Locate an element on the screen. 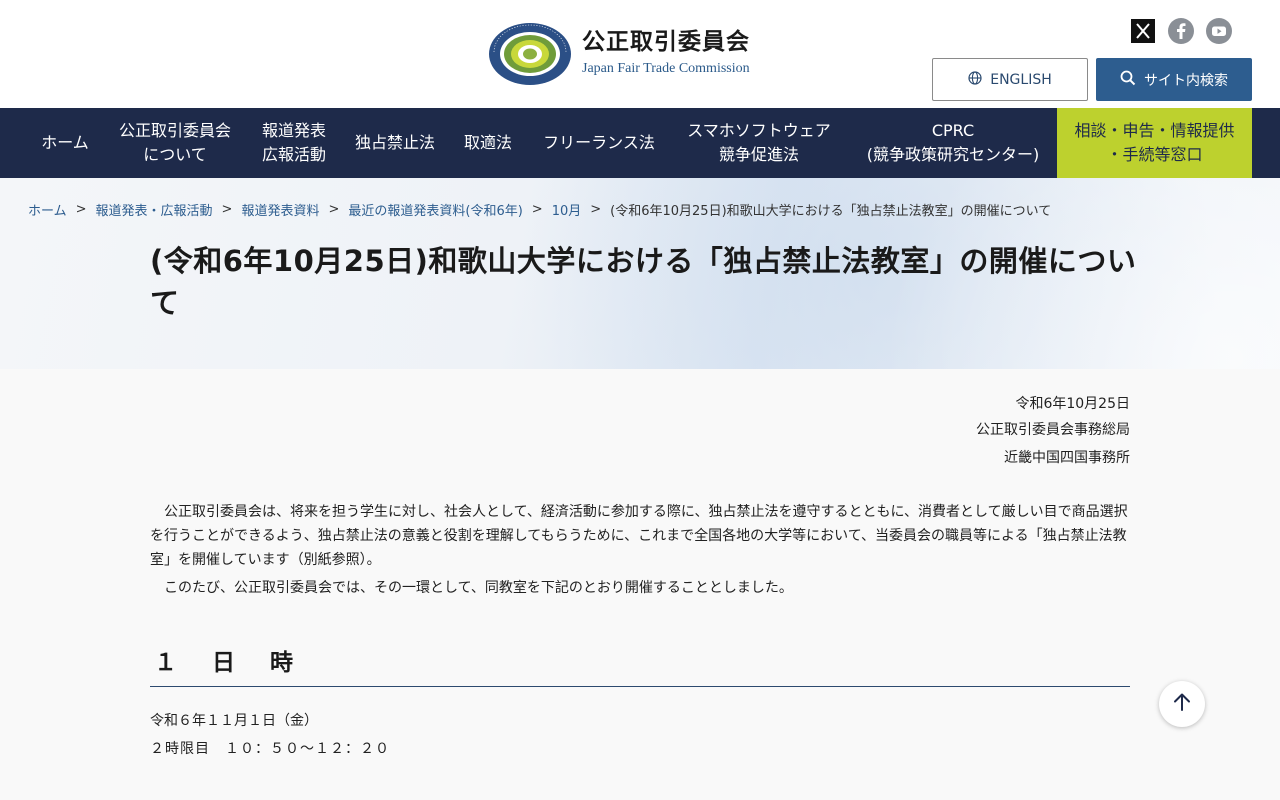  breadcrumb-current: (令和6年10月25日)和歌山大学における「独占禁止法教室」の開催について is located at coordinates (831, 211).